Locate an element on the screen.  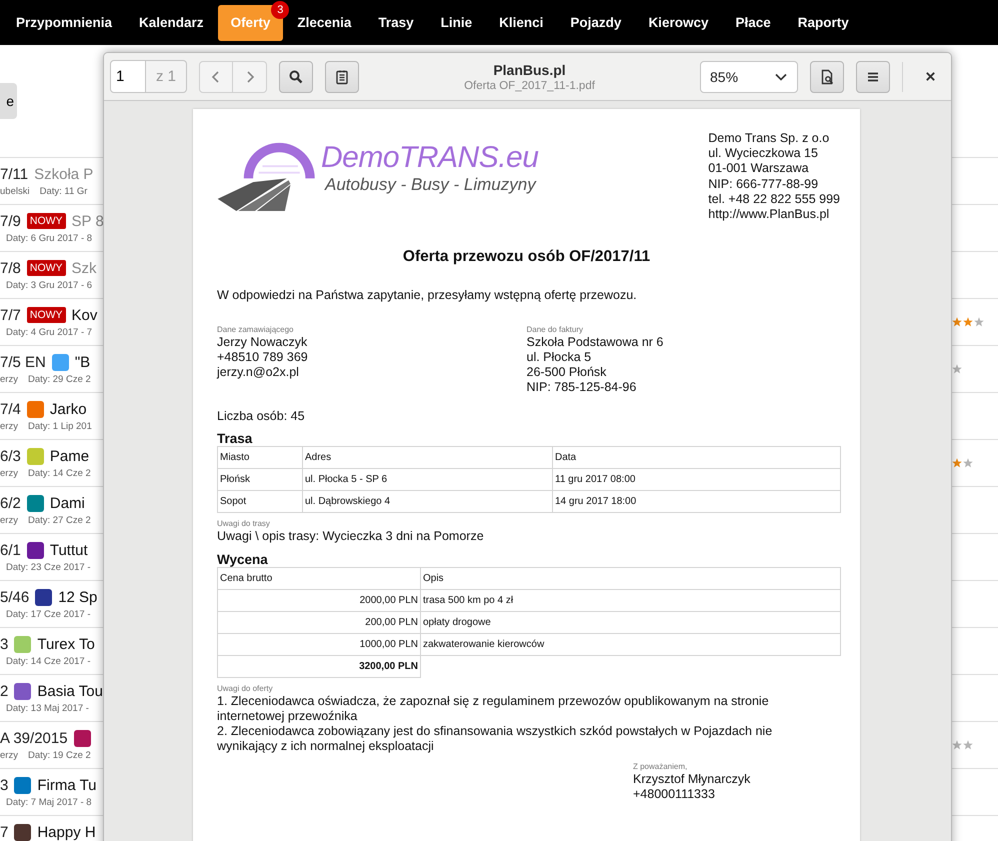
section-label: Dane zamawiającego is located at coordinates (255, 330).